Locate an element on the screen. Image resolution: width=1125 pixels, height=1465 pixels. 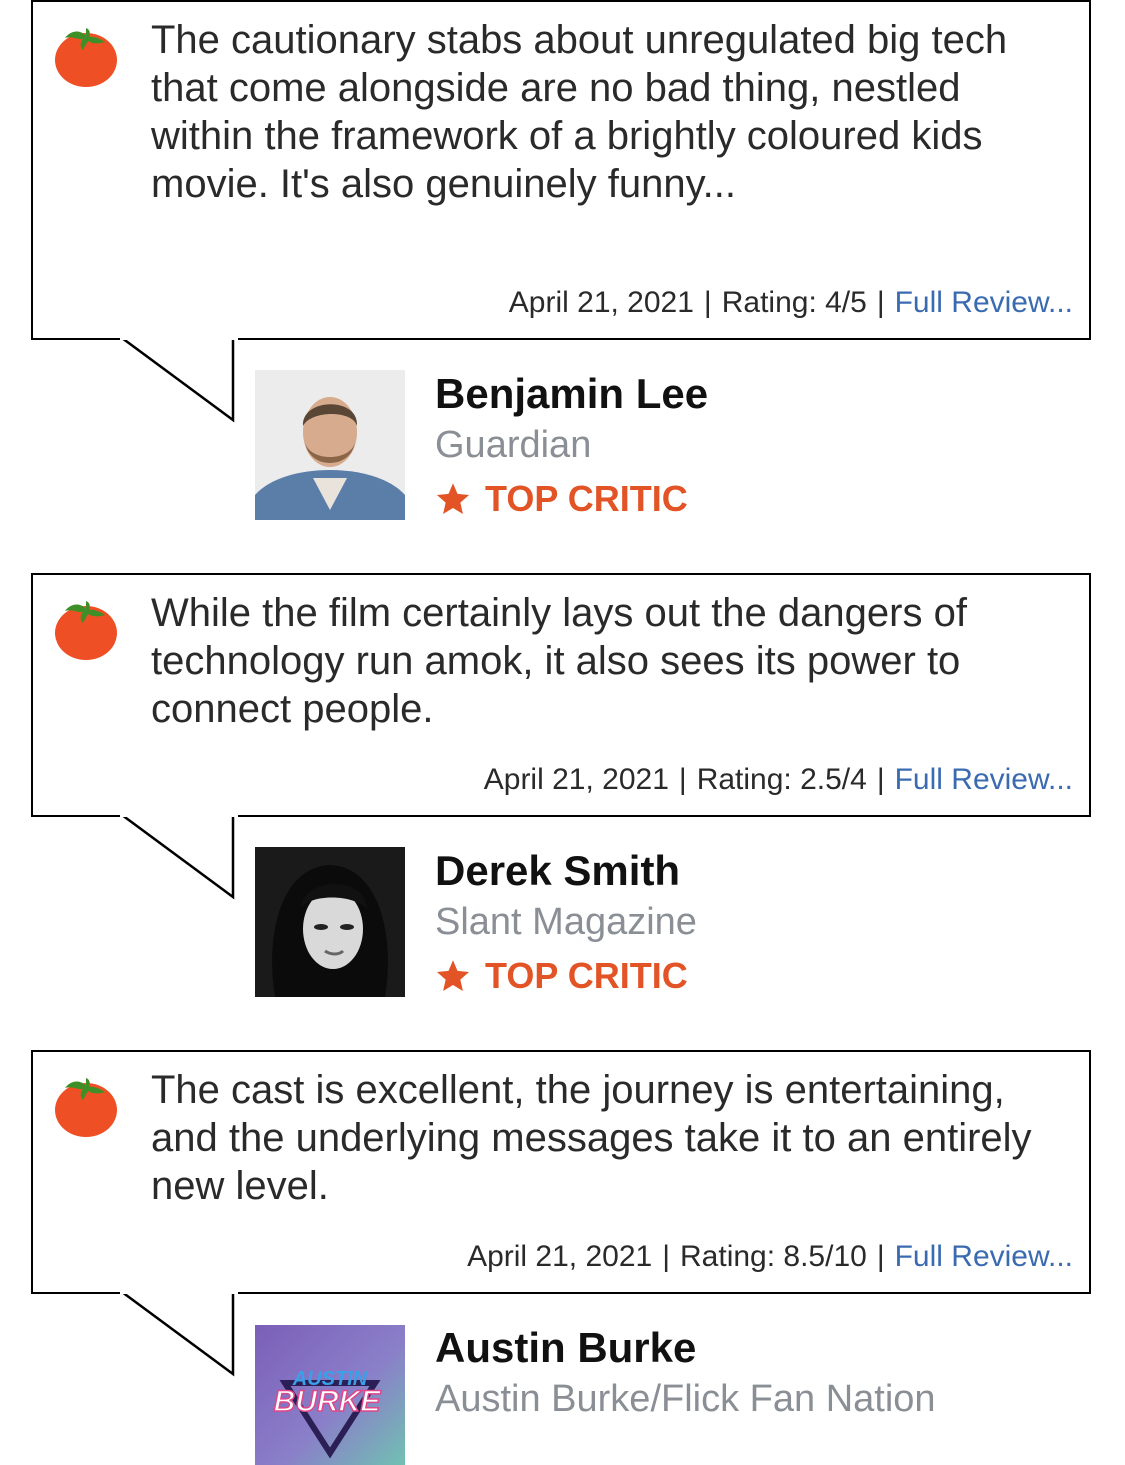
review-rating: Rating: 8.5/10 is located at coordinates (773, 1256).